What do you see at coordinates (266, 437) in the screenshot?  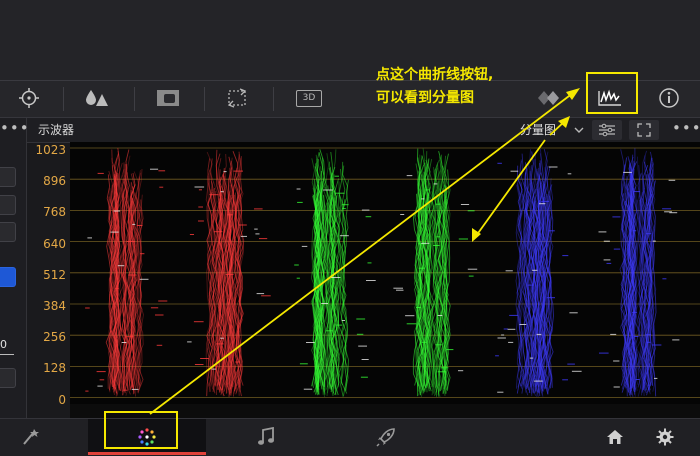 I see `fairlight-page-icon` at bounding box center [266, 437].